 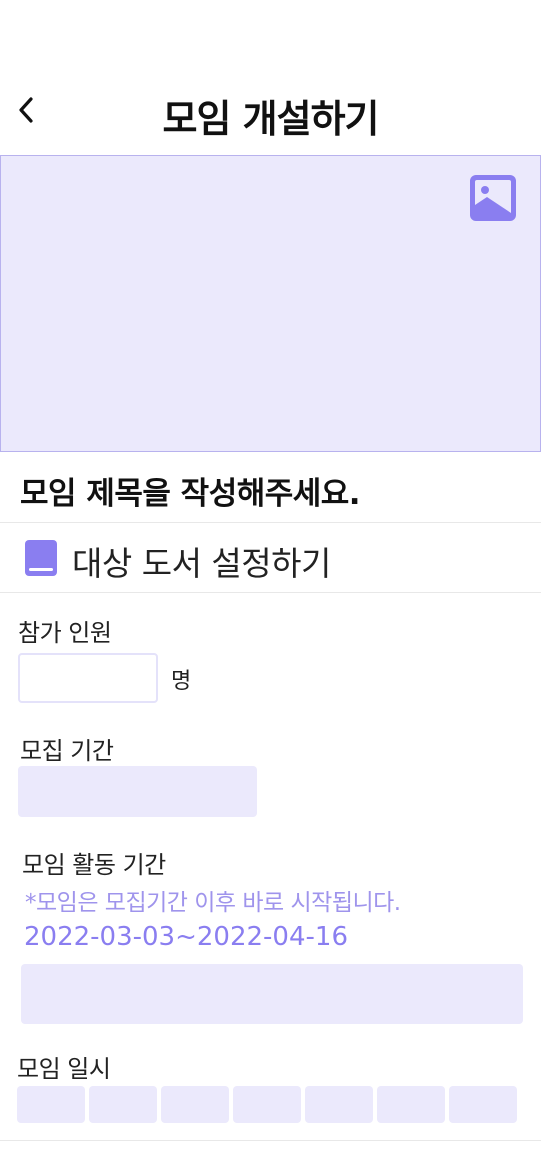 I want to click on recruit-period-label: 모집 기간, so click(x=67, y=751).